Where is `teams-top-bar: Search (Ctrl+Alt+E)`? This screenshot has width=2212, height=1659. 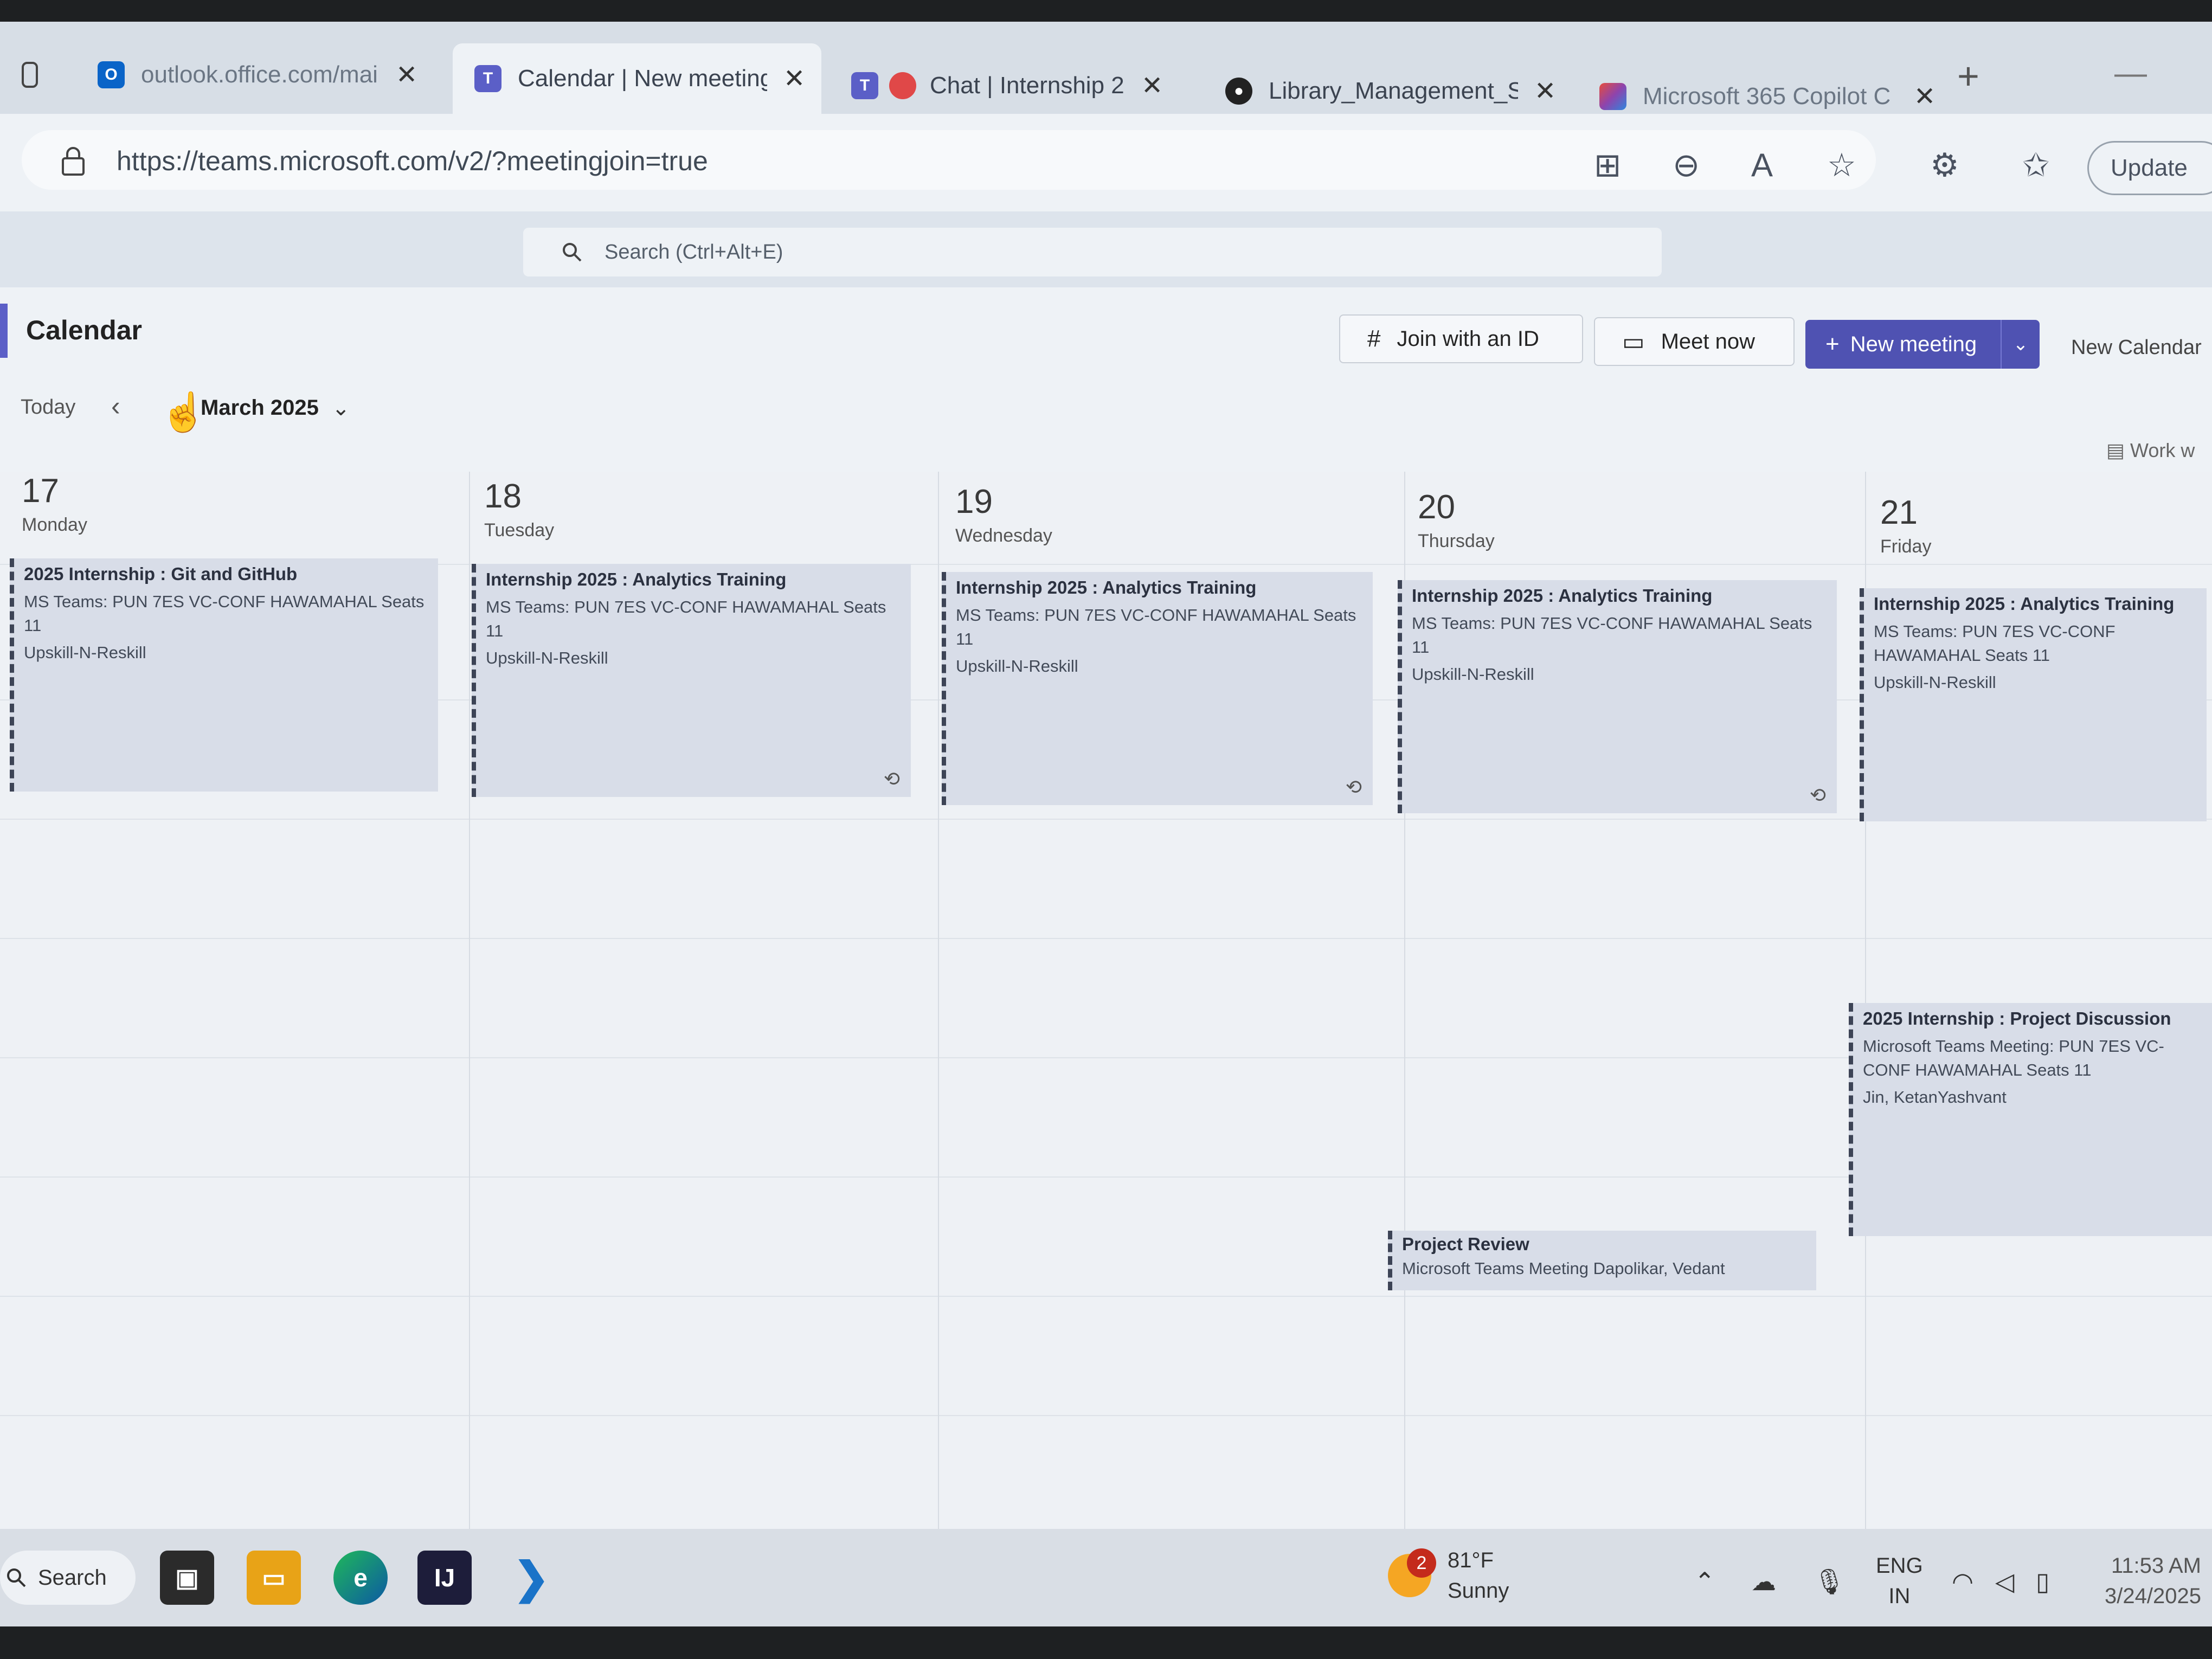 teams-top-bar: Search (Ctrl+Alt+E) is located at coordinates (1106, 249).